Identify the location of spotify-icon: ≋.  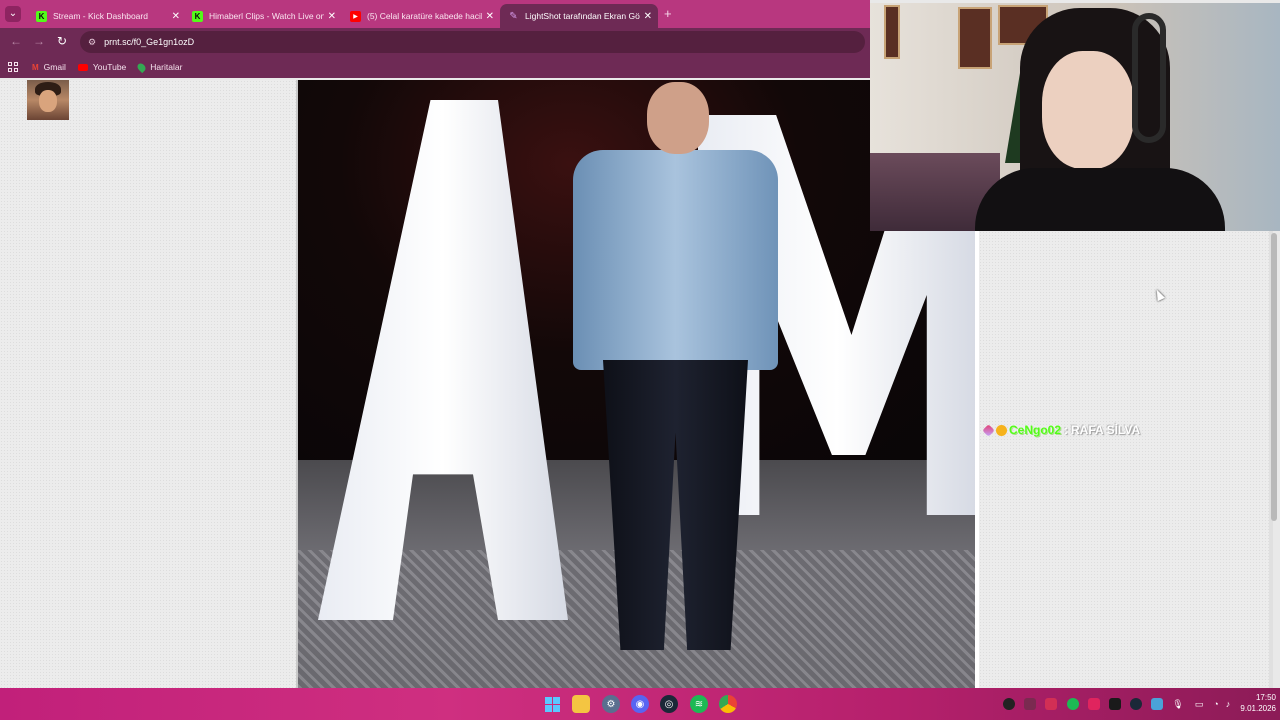
(699, 704).